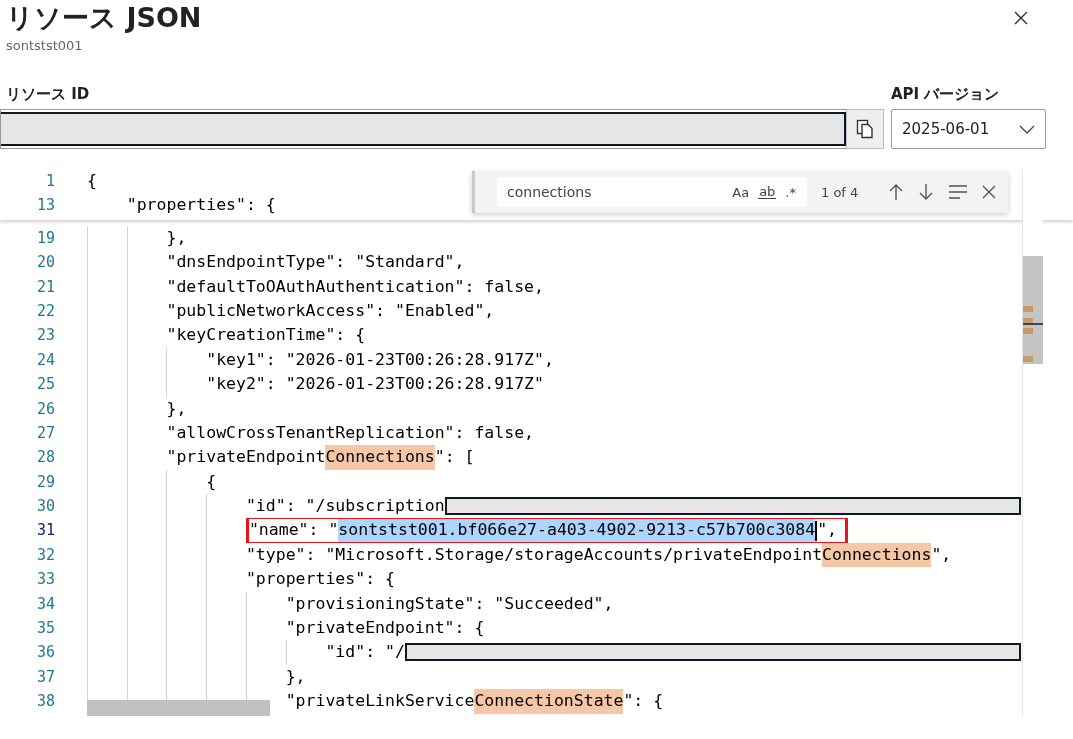 Image resolution: width=1073 pixels, height=739 pixels. I want to click on line-number: 34, so click(45, 604).